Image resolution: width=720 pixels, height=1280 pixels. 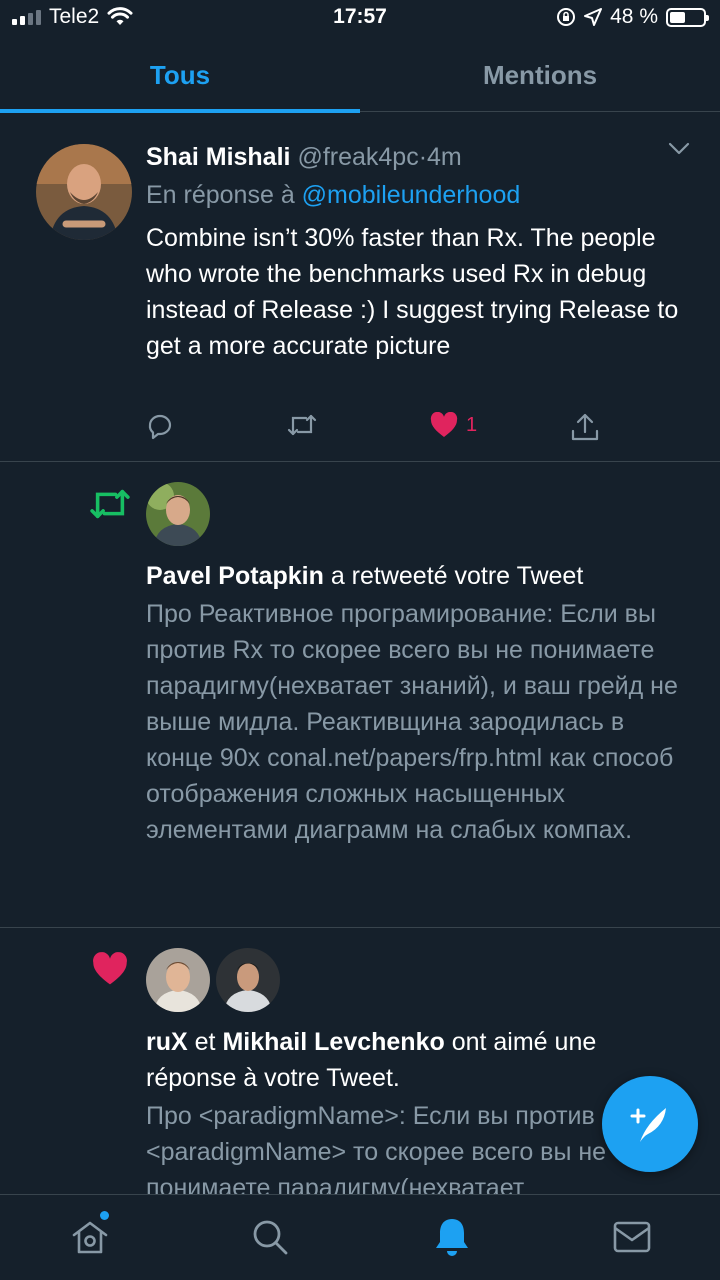 I want to click on home-icon, so click(x=90, y=1237).